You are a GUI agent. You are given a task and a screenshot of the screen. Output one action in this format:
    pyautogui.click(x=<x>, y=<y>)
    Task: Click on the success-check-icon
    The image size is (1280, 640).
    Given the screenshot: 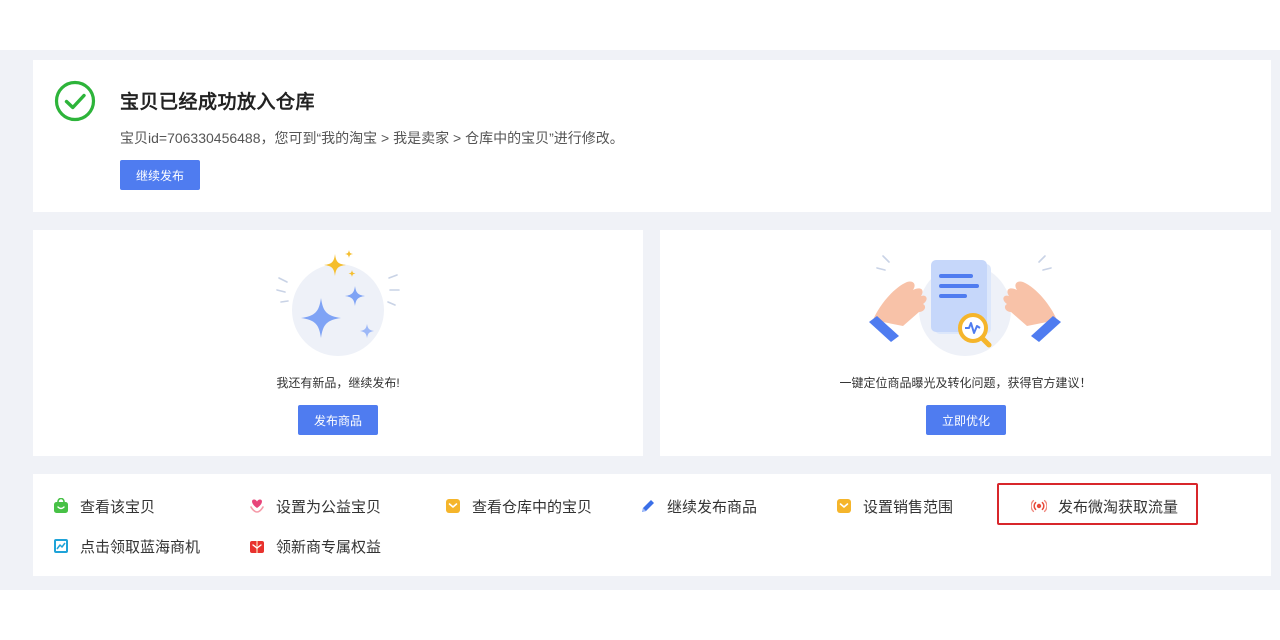 What is the action you would take?
    pyautogui.click(x=75, y=101)
    